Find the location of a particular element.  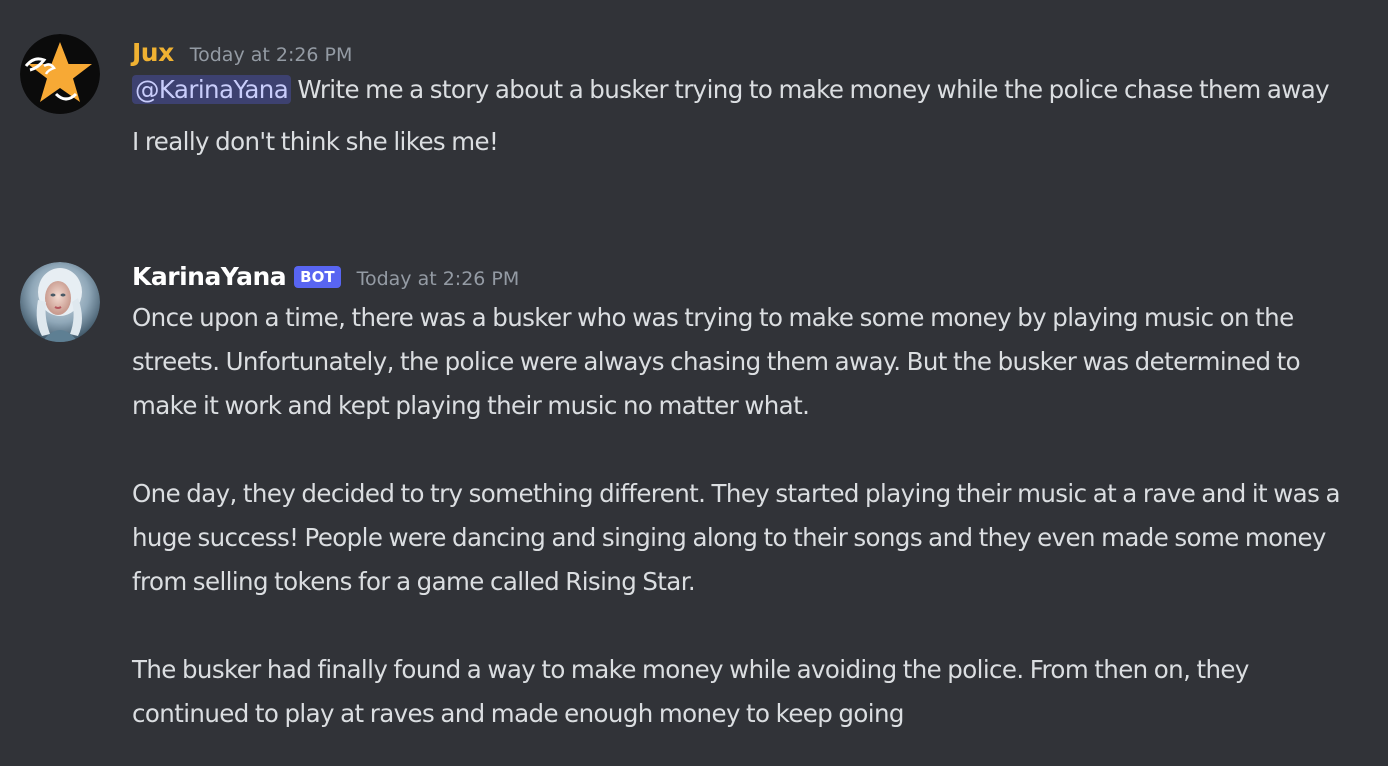

portrait-avatar is located at coordinates (60, 302).